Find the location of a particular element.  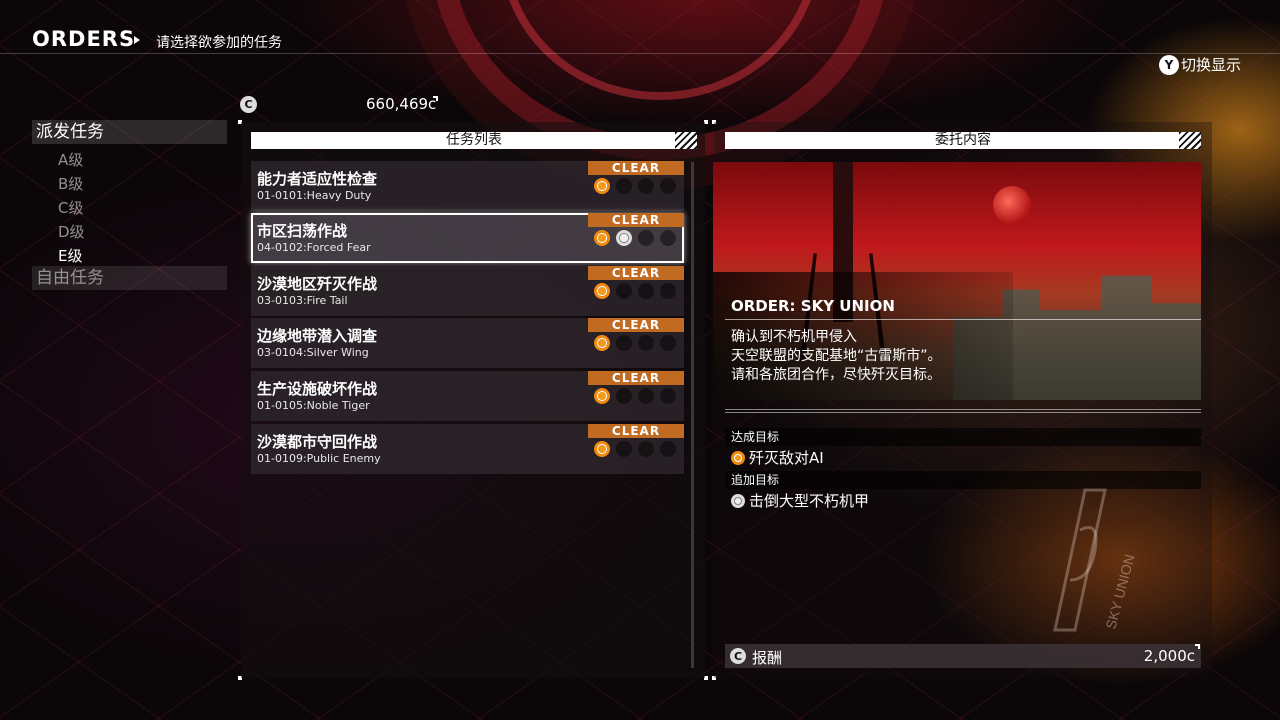

mission-title: 边缘地带潜入调查 is located at coordinates (317, 336).